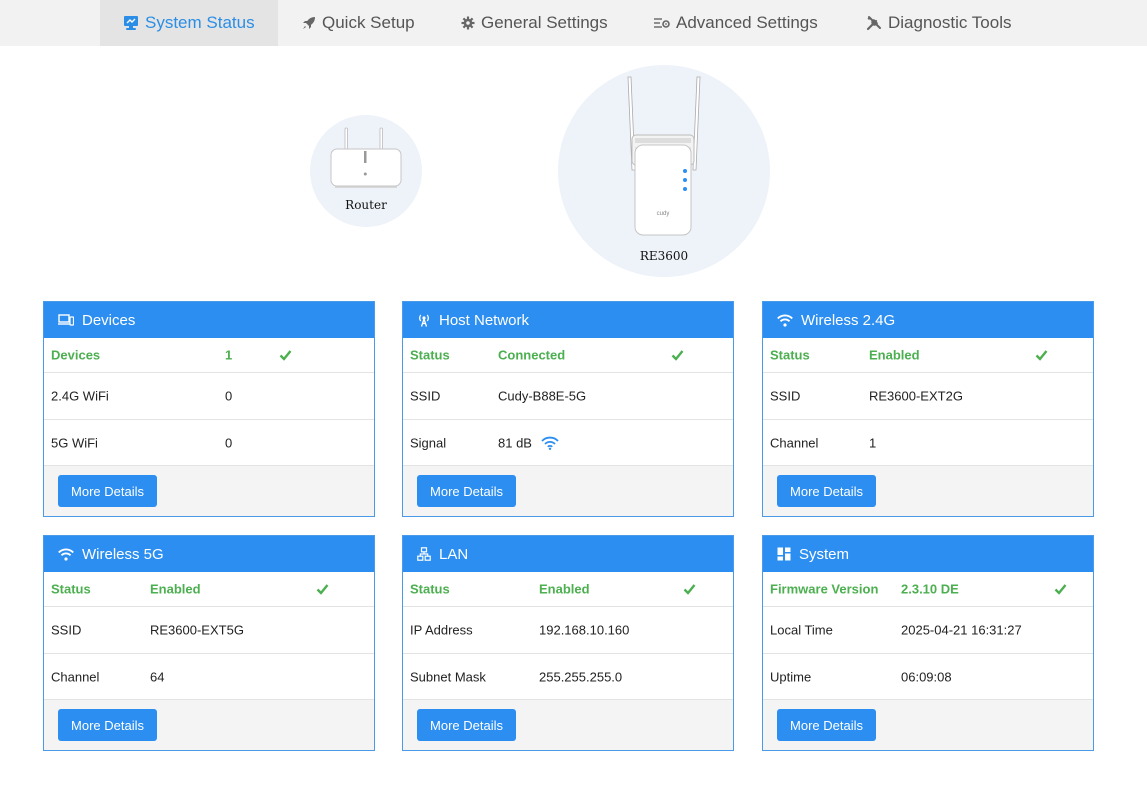  I want to click on row-key: Signal, so click(428, 443).